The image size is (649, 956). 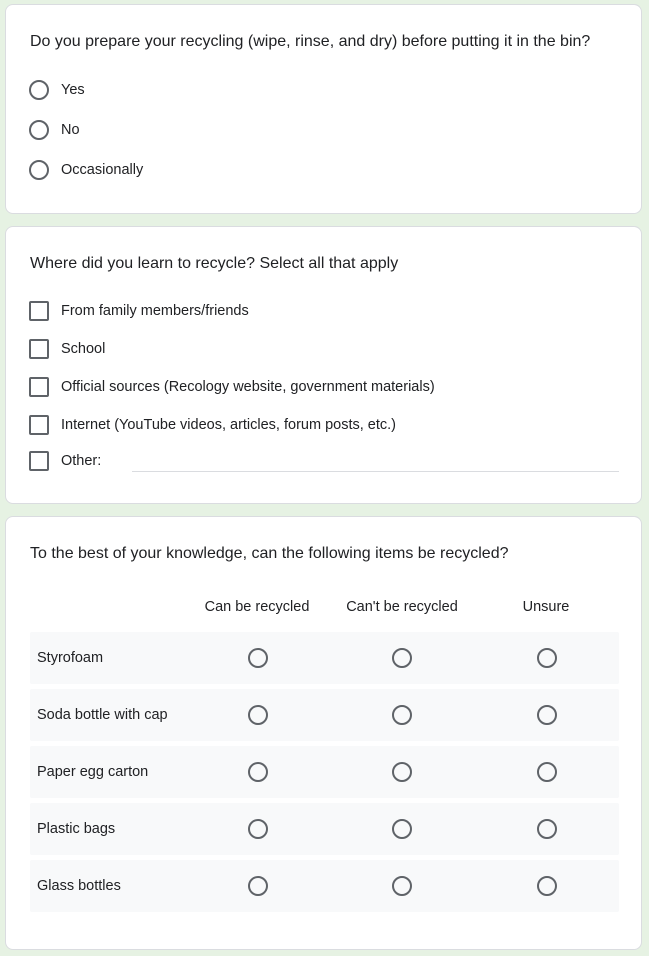 What do you see at coordinates (93, 772) in the screenshot?
I see `row-label: Paper egg carton` at bounding box center [93, 772].